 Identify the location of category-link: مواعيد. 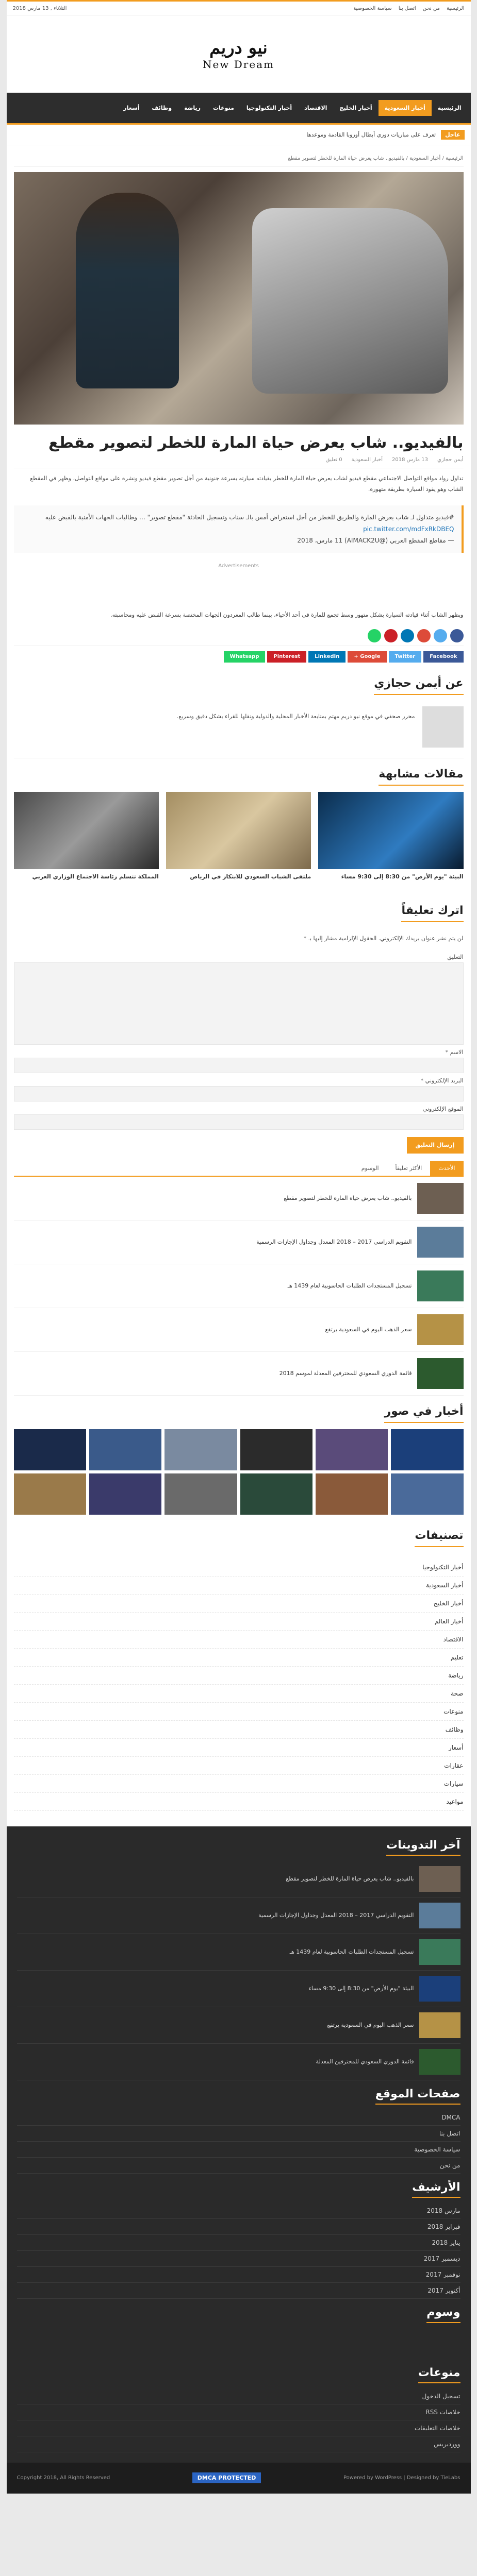
(238, 1802).